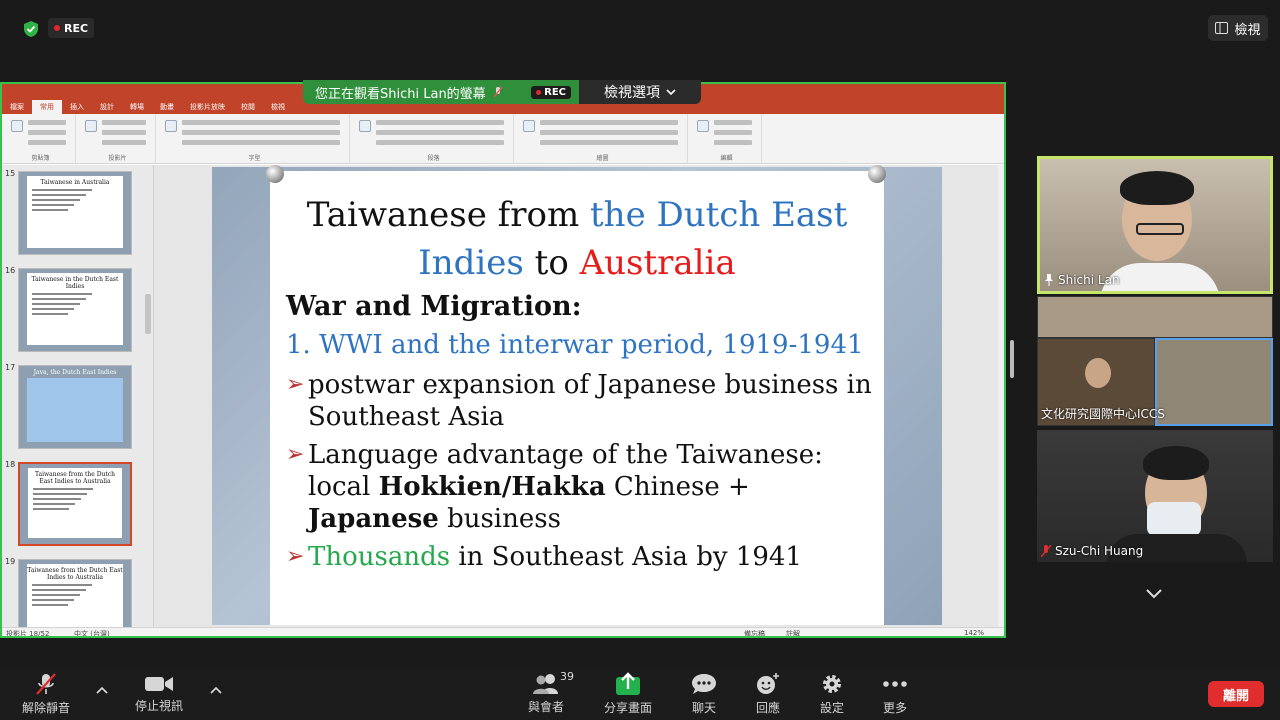 This screenshot has width=1280, height=720. What do you see at coordinates (603, 139) in the screenshot?
I see `ribbon-group: 繪圖` at bounding box center [603, 139].